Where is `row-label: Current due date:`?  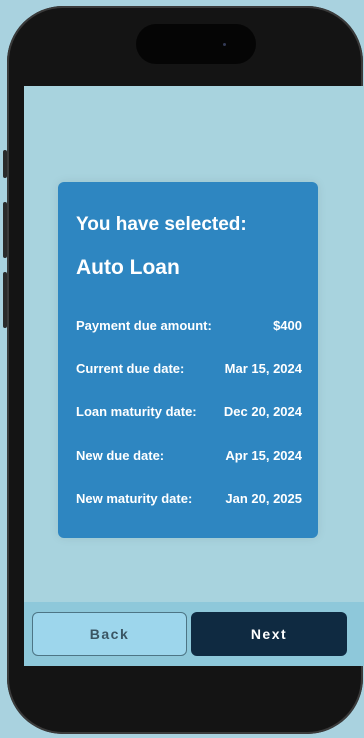 row-label: Current due date: is located at coordinates (130, 368).